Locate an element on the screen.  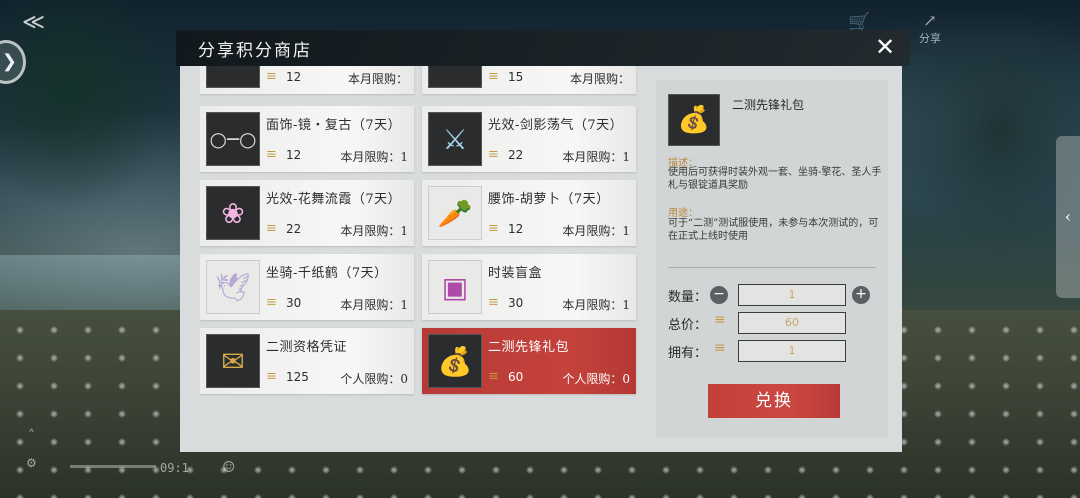
item-name: 腰饰-胡萝卜（7天） is located at coordinates (549, 199).